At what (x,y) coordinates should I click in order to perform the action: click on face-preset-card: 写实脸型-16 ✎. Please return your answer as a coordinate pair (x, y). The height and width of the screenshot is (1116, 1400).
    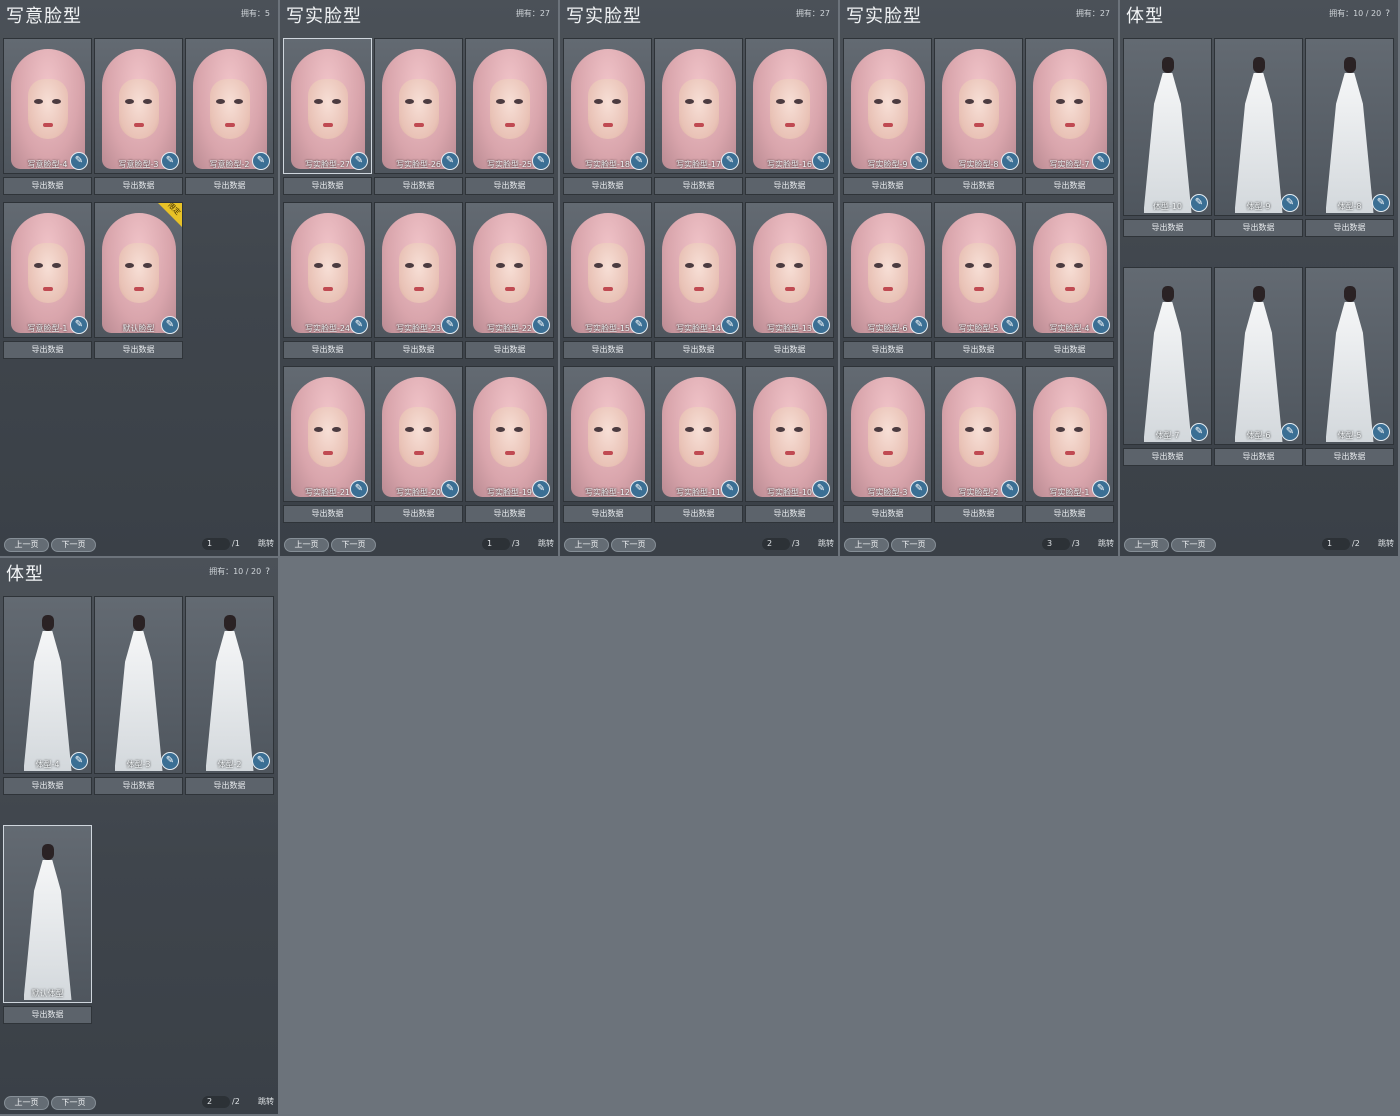
    Looking at the image, I should click on (789, 106).